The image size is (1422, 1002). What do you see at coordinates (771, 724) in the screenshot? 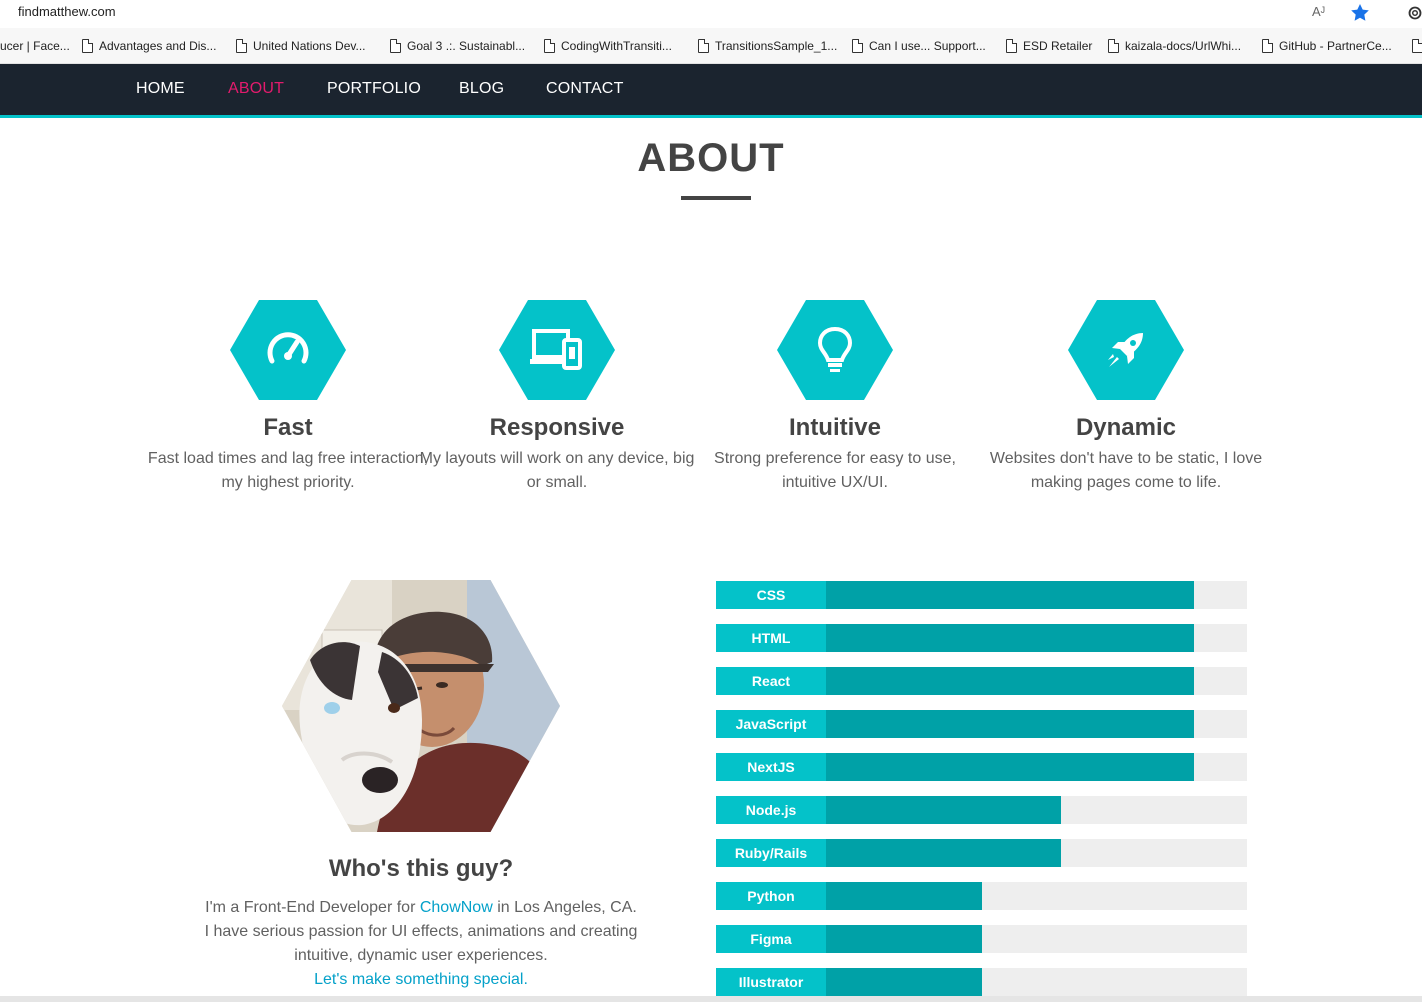
I see `skill-label: JavaScript` at bounding box center [771, 724].